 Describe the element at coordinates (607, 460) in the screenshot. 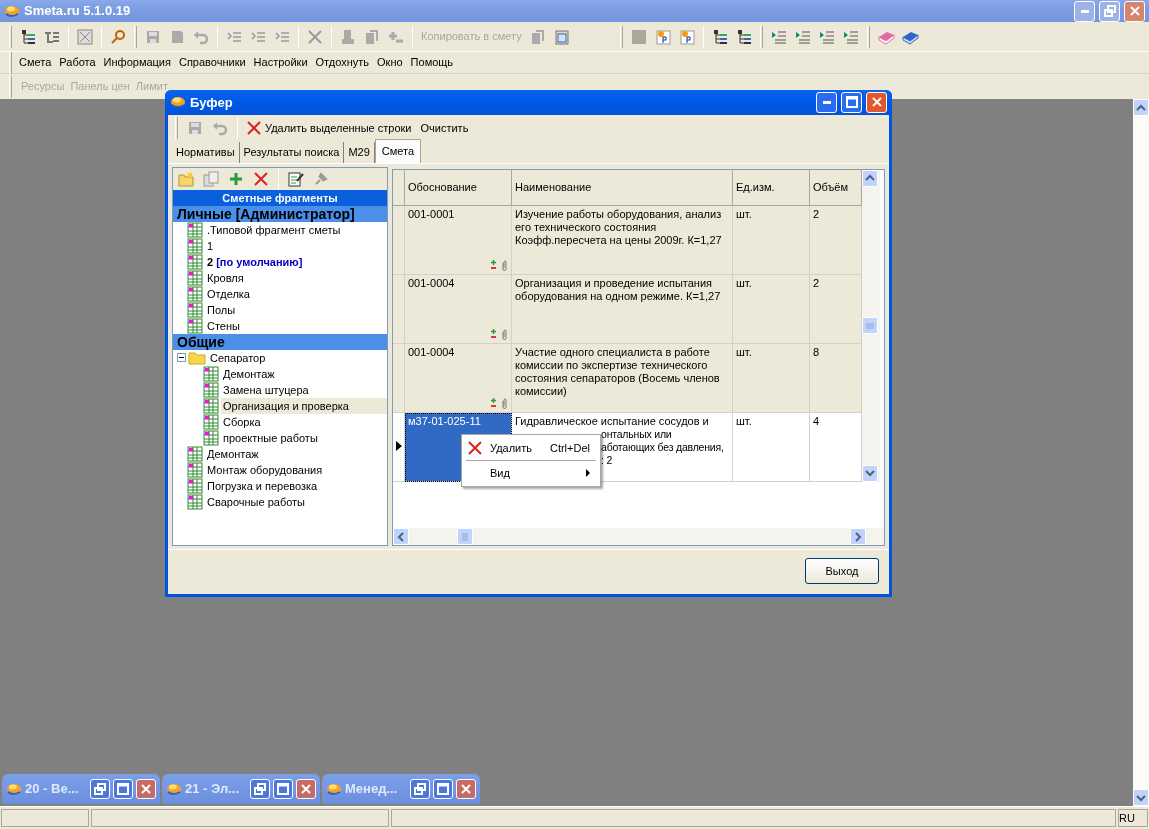

I see `name-text: : 2` at that location.